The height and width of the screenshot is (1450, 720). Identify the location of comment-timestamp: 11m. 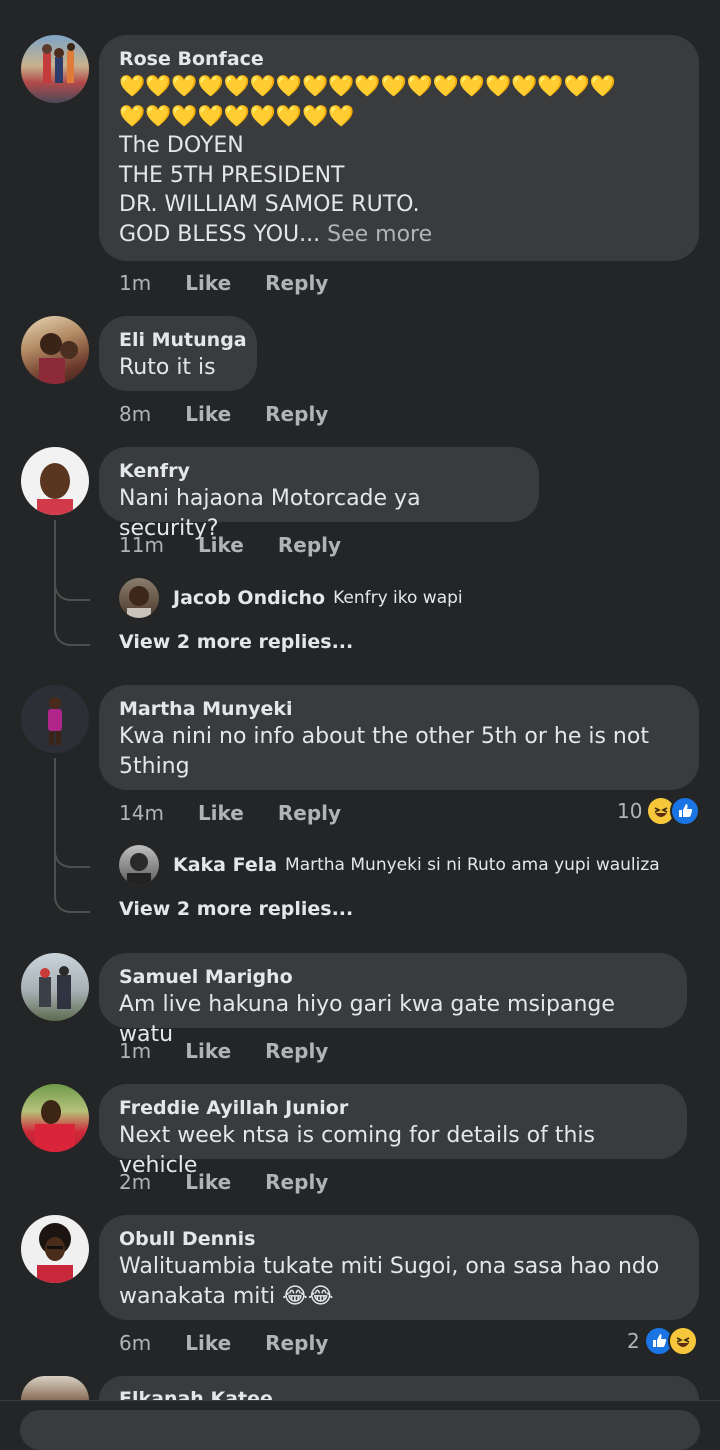
(141, 545).